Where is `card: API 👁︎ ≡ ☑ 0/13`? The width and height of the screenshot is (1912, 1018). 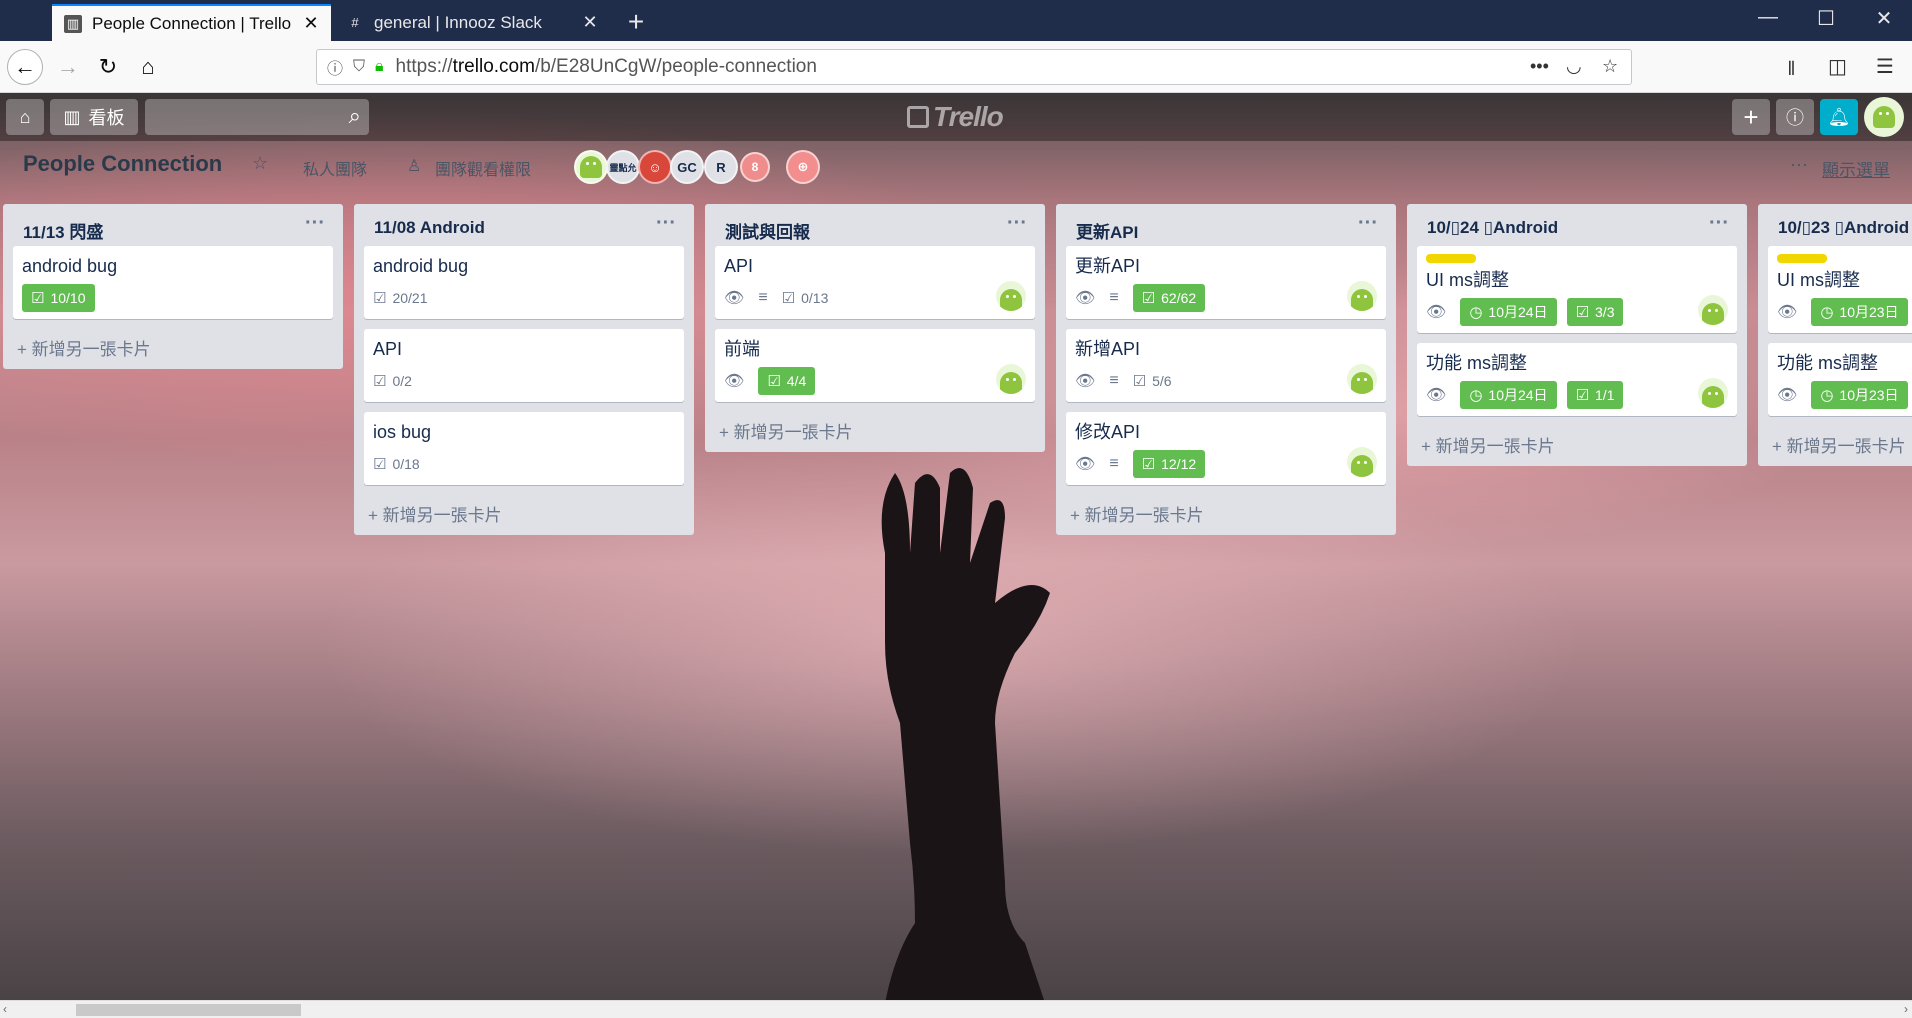
card: API 👁︎ ≡ ☑ 0/13 is located at coordinates (875, 282).